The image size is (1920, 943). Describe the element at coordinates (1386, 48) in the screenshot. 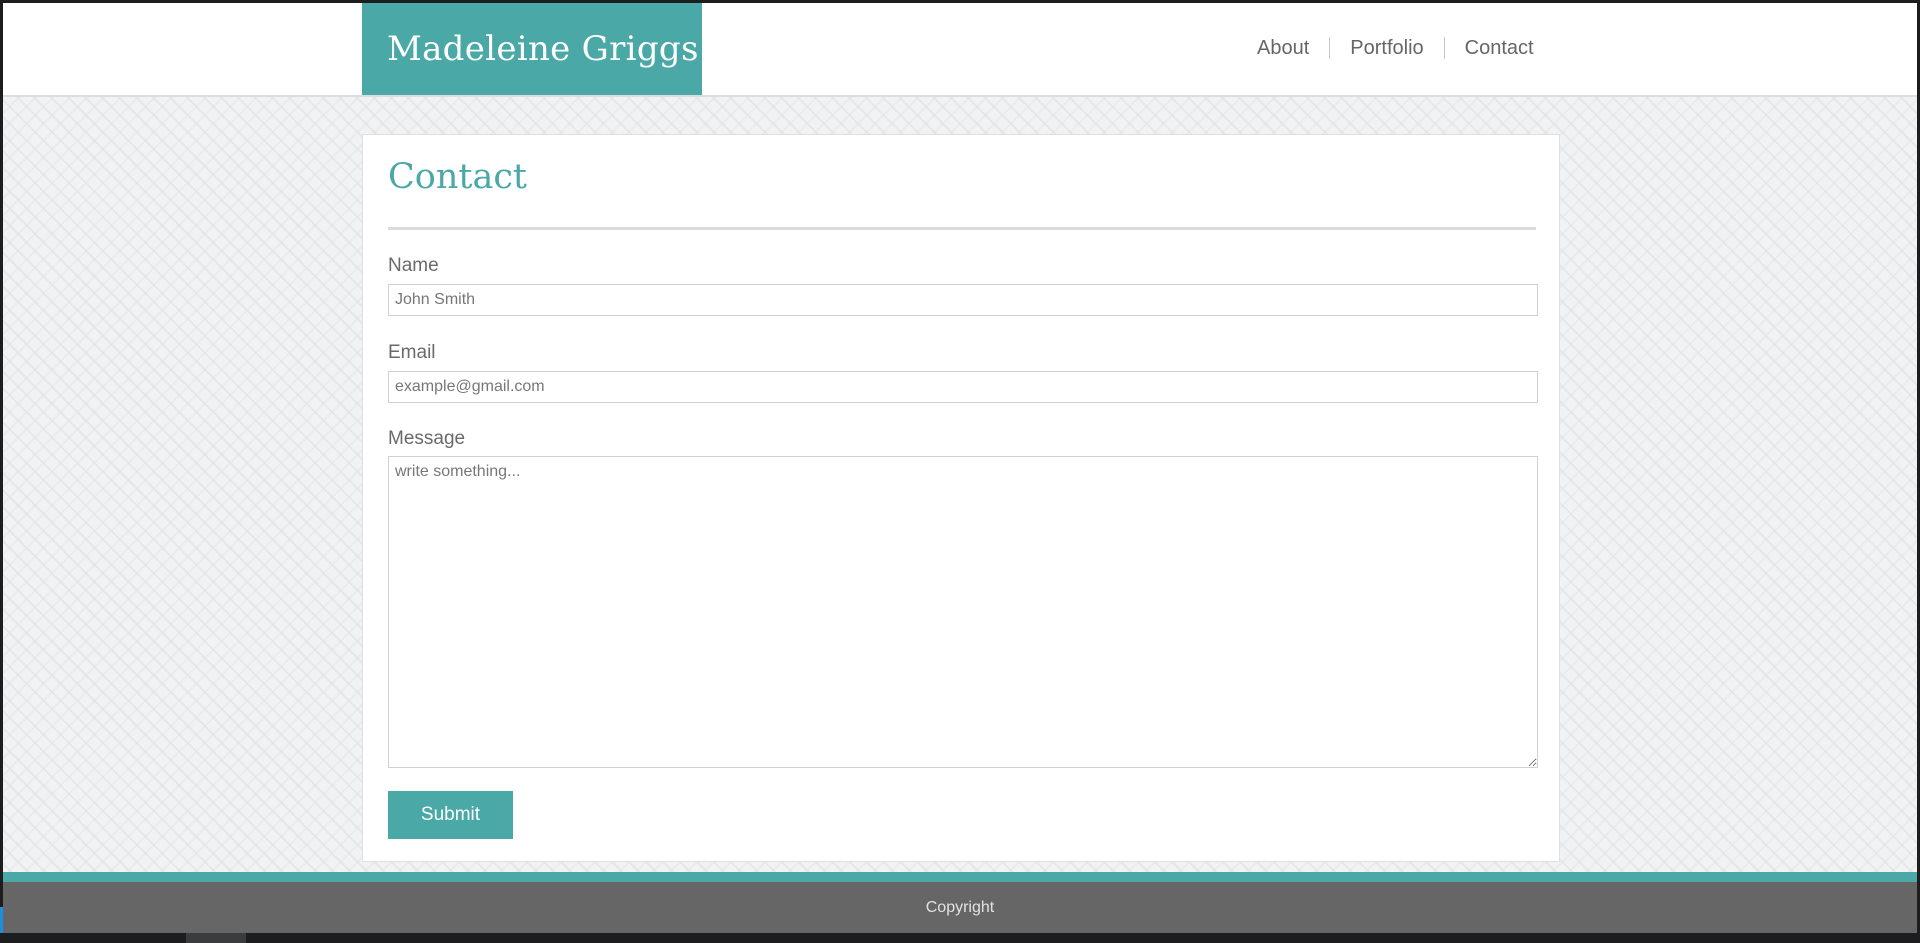

I see `nav-link-portfolio: Portfolio` at that location.